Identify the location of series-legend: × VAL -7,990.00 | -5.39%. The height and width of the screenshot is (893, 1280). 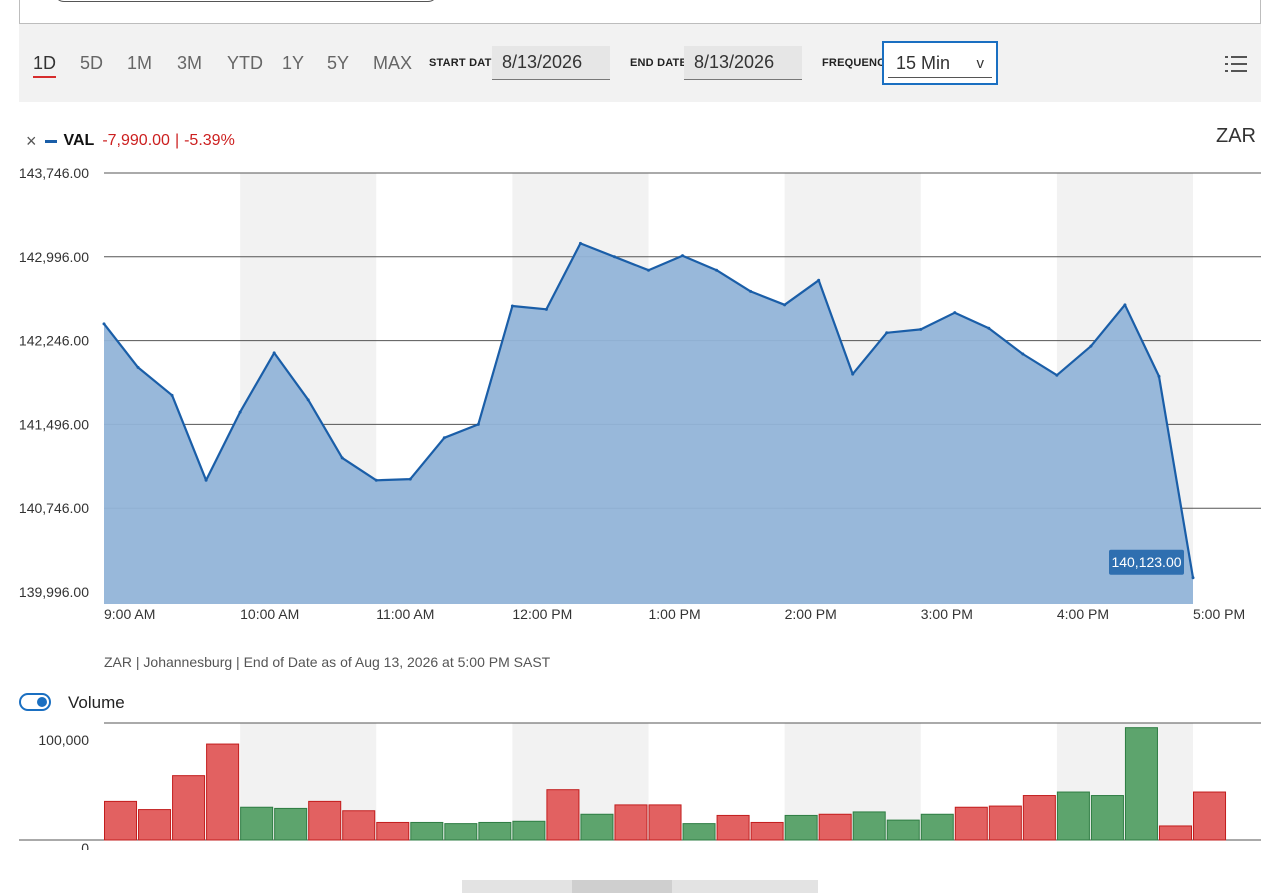
(130, 141).